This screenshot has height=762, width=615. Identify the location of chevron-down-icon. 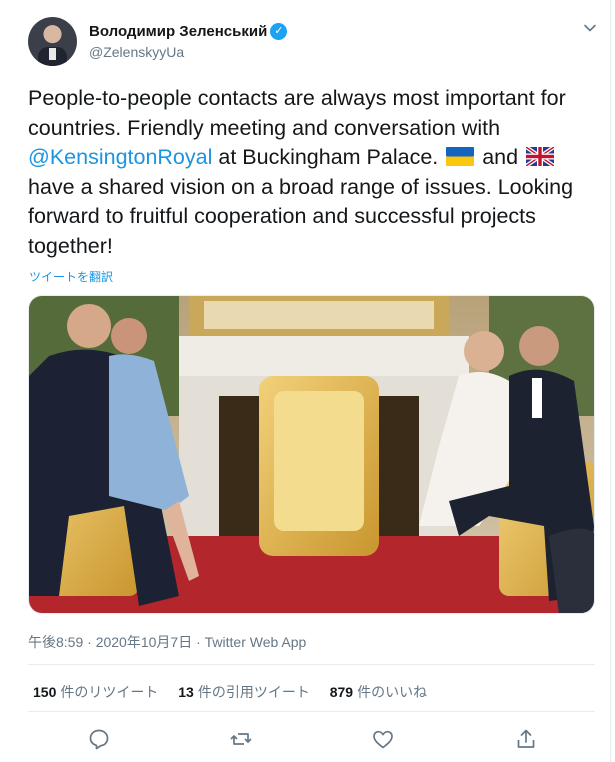
(590, 28).